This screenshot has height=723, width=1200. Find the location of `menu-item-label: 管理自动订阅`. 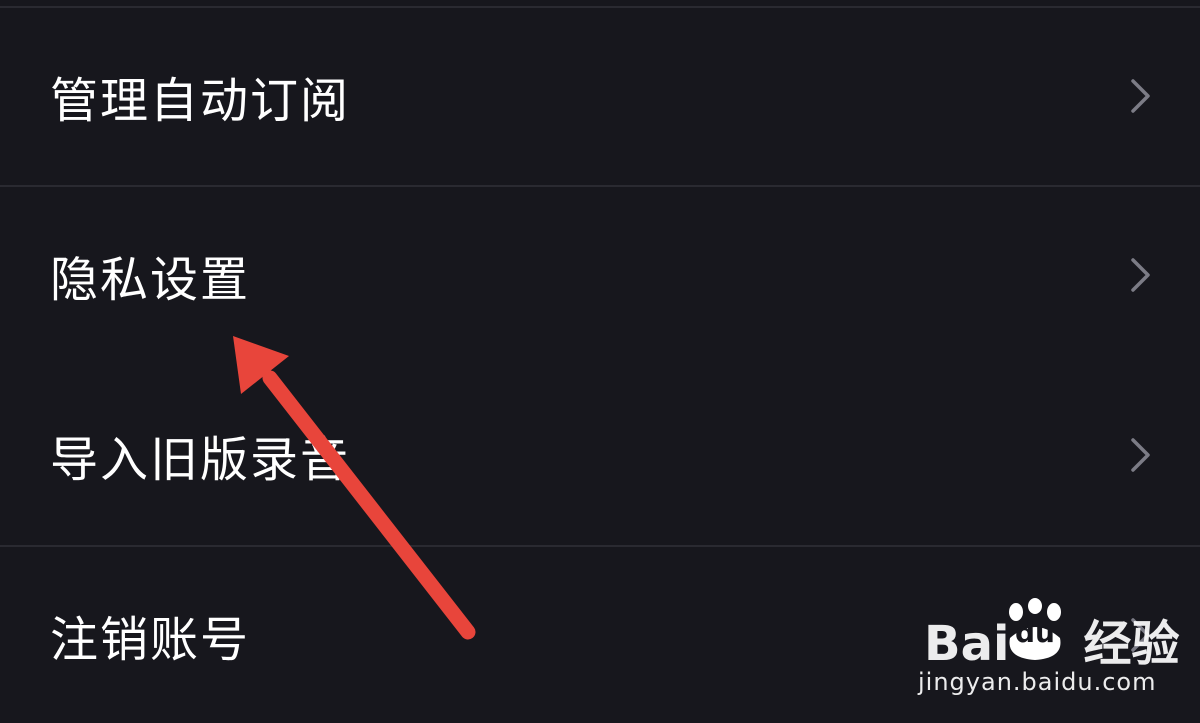

menu-item-label: 管理自动订阅 is located at coordinates (200, 101).